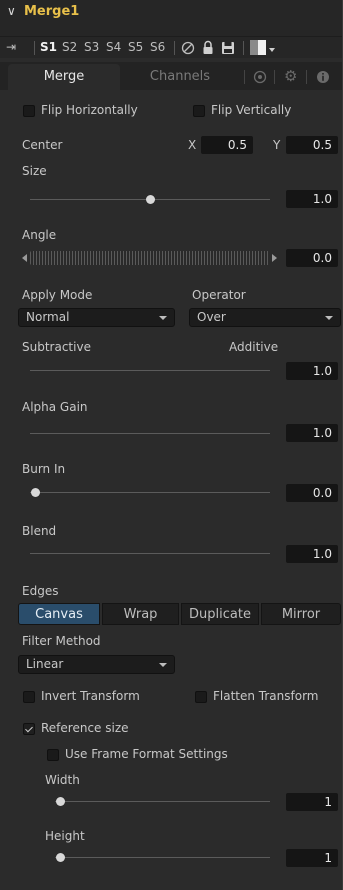  I want to click on center-x-field: 0.5, so click(227, 145).